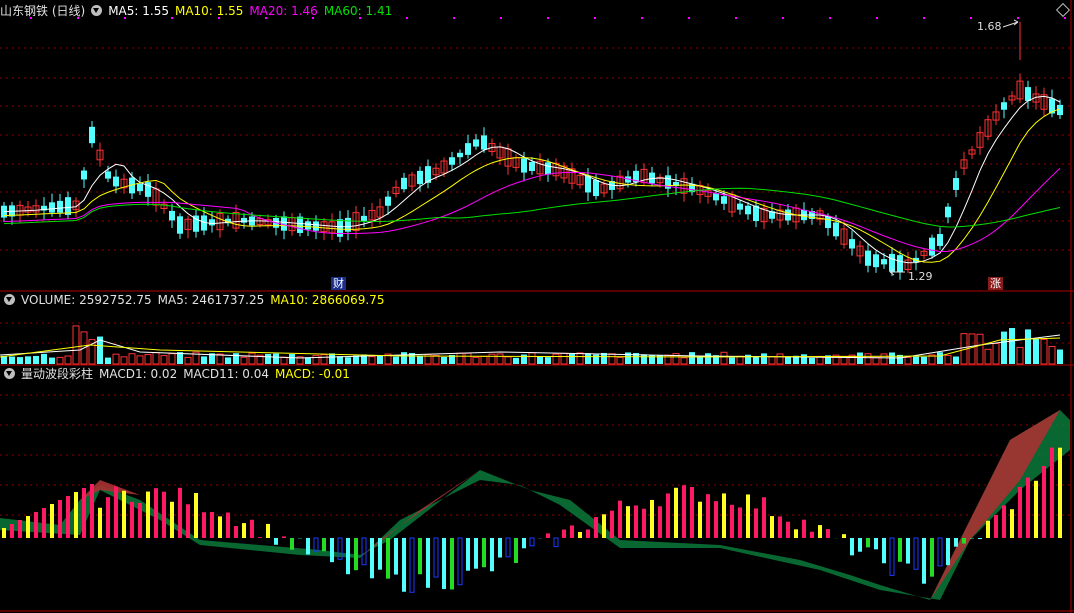 The image size is (1074, 613). I want to click on high-price-label: 1.68, so click(989, 26).